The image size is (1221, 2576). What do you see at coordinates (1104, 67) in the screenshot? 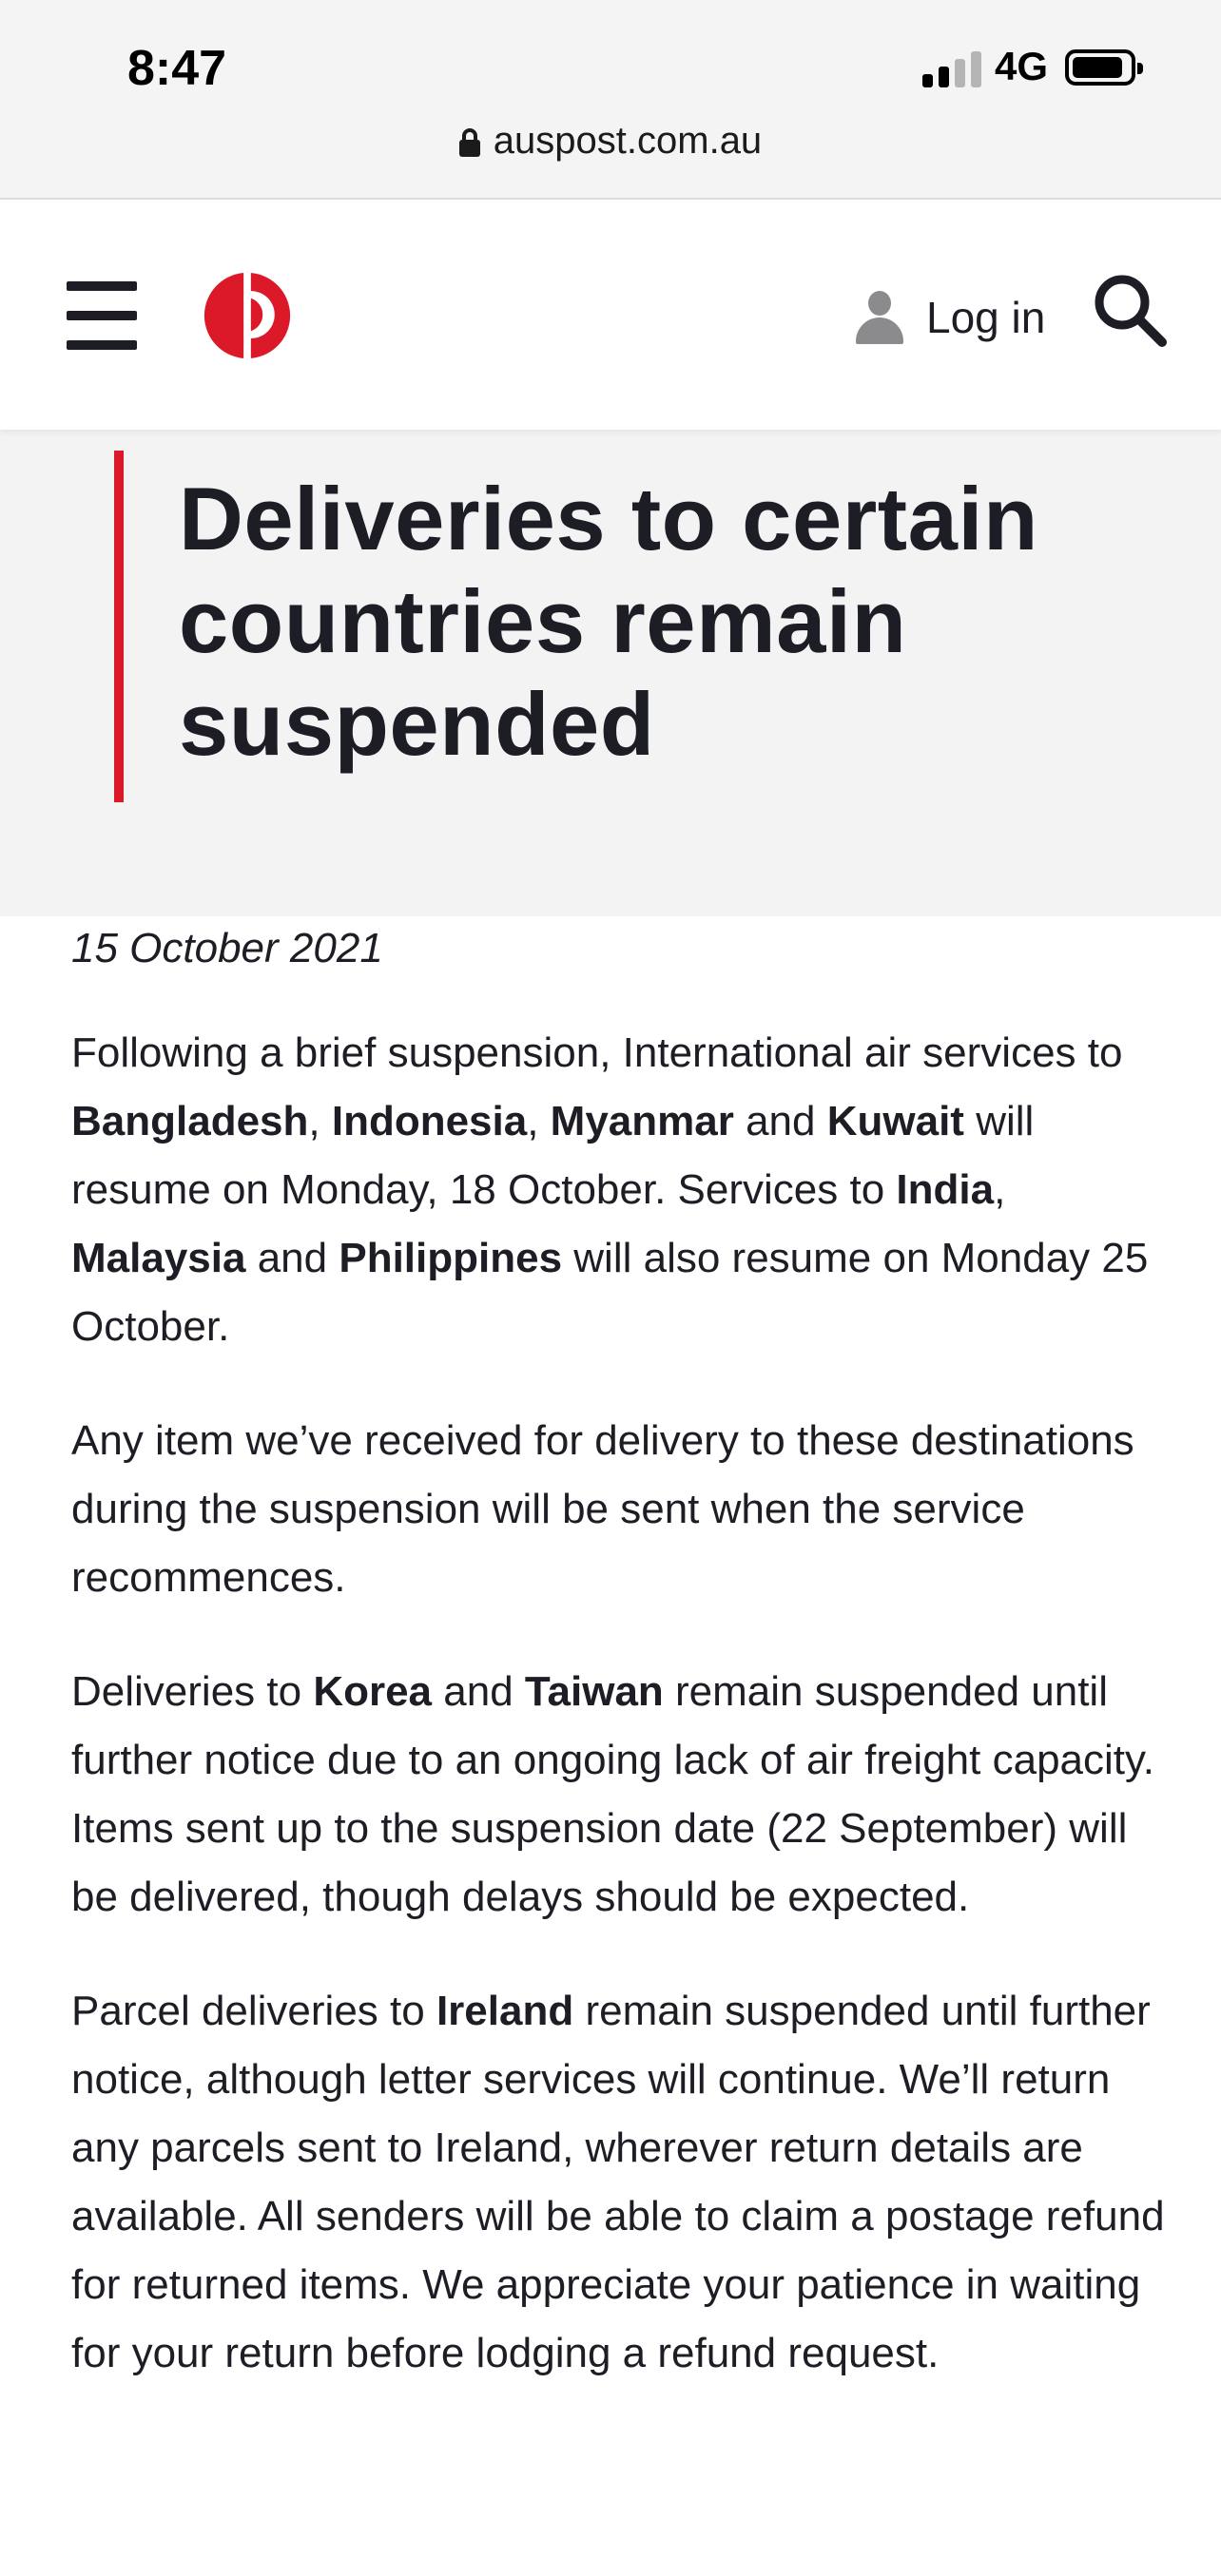
I see `battery-icon` at bounding box center [1104, 67].